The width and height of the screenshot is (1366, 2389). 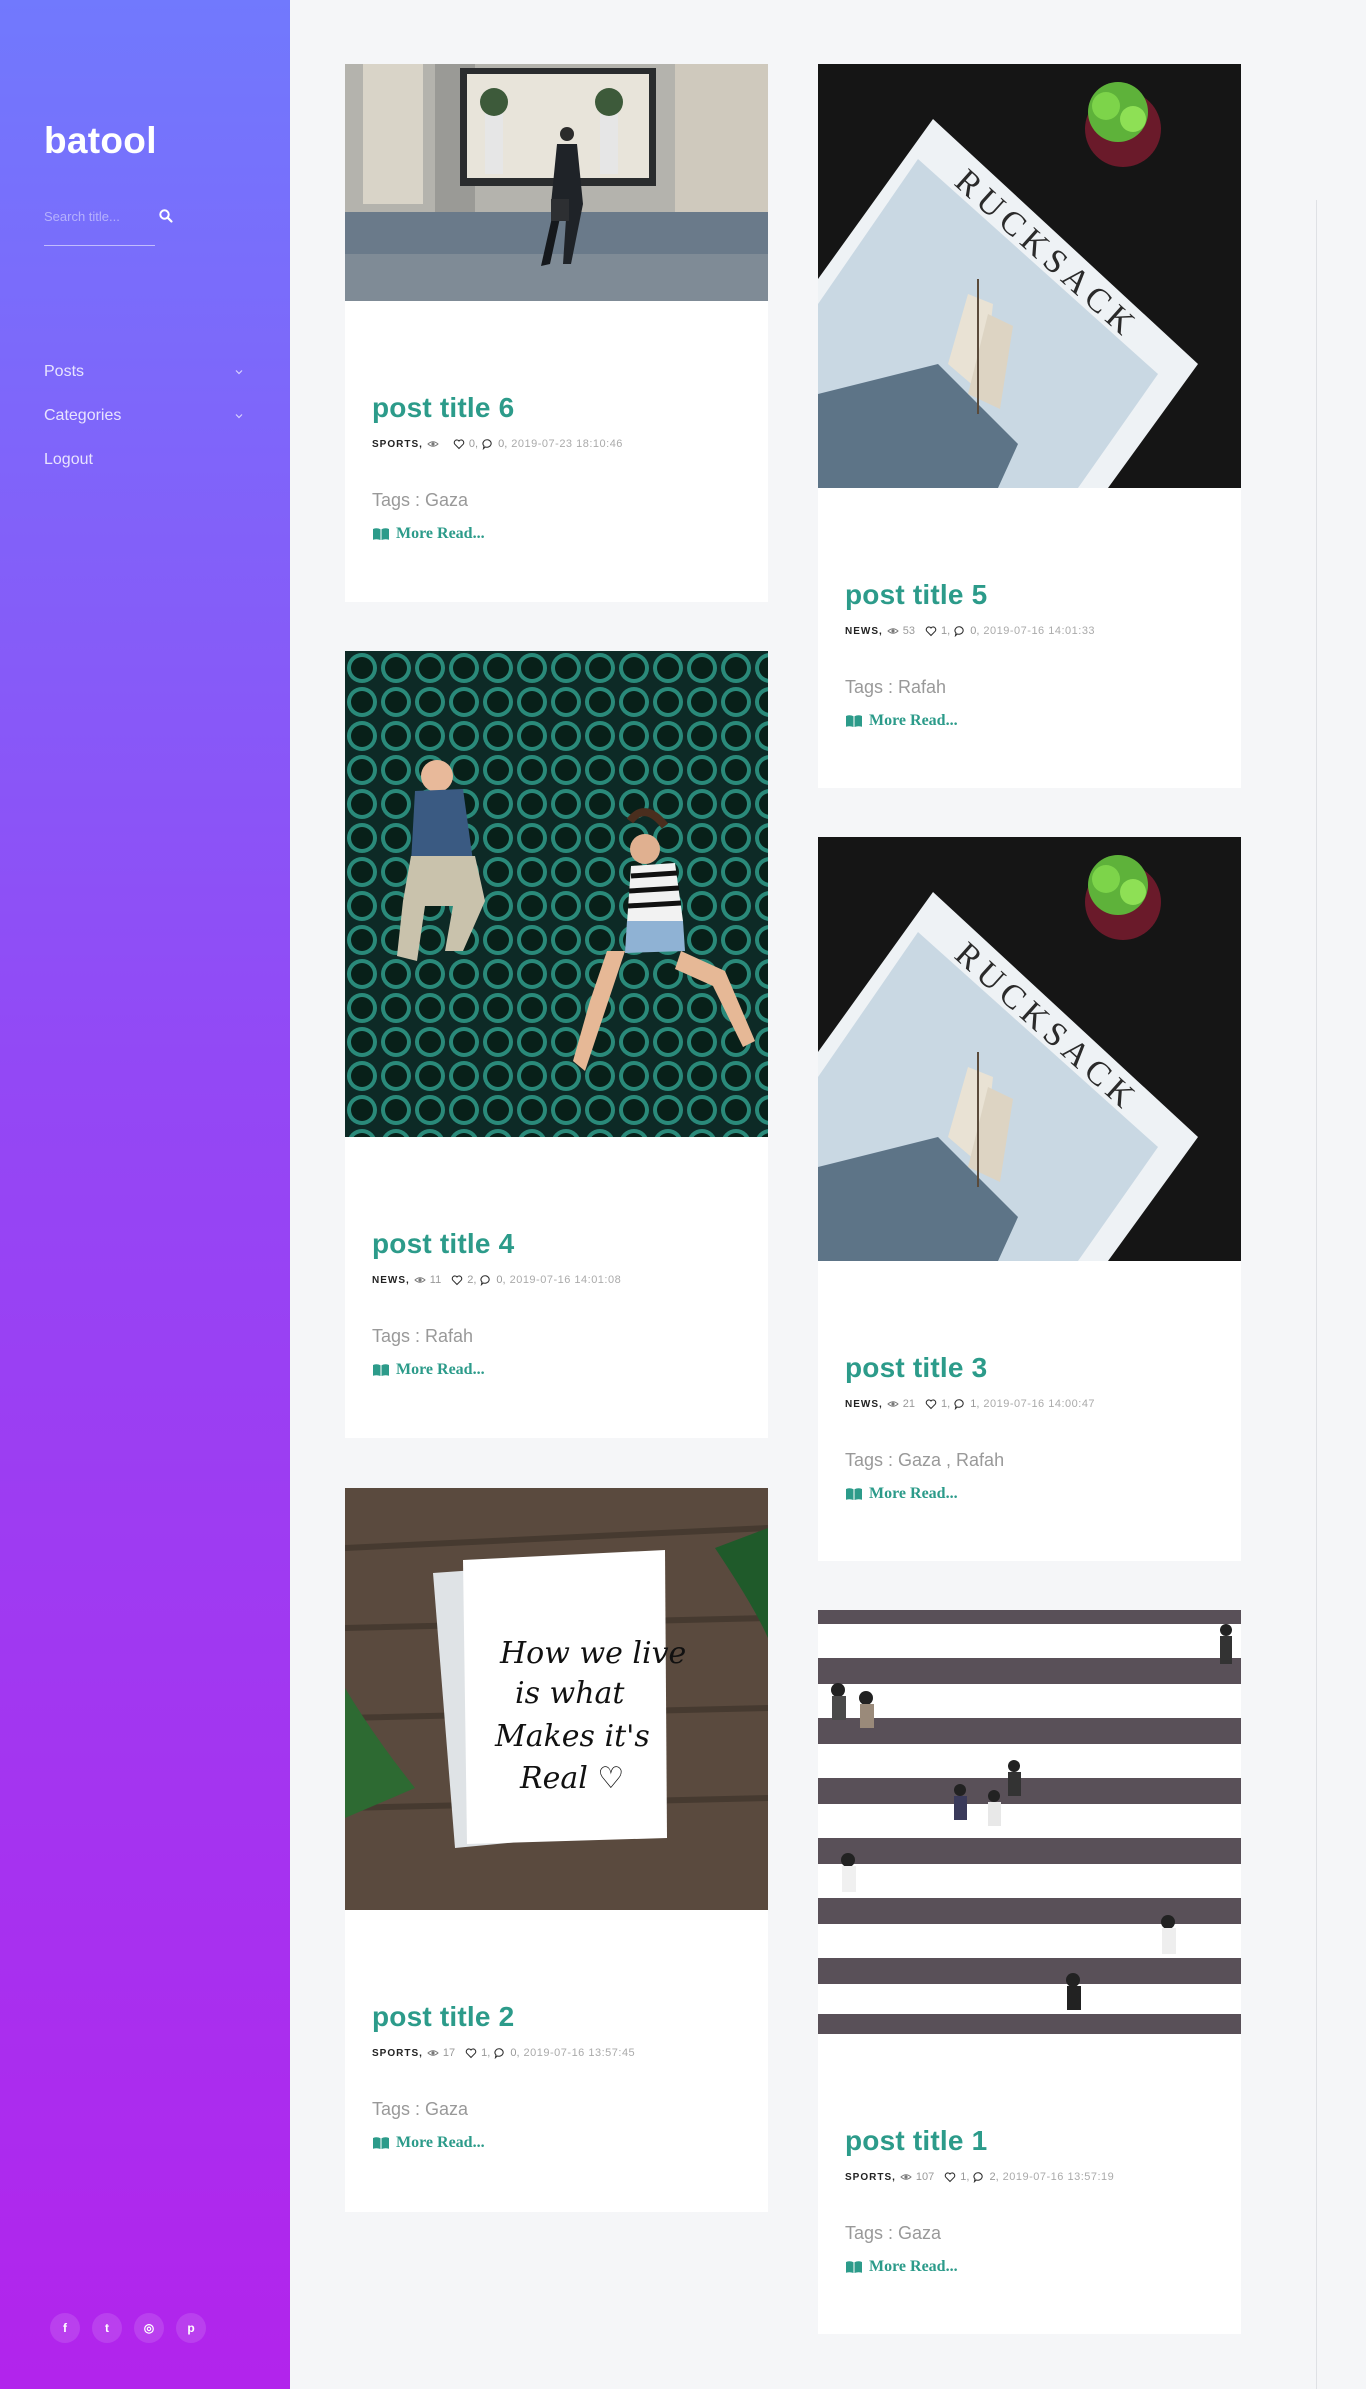 What do you see at coordinates (572, 1736) in the screenshot?
I see `card-text-line3: Makes it's` at bounding box center [572, 1736].